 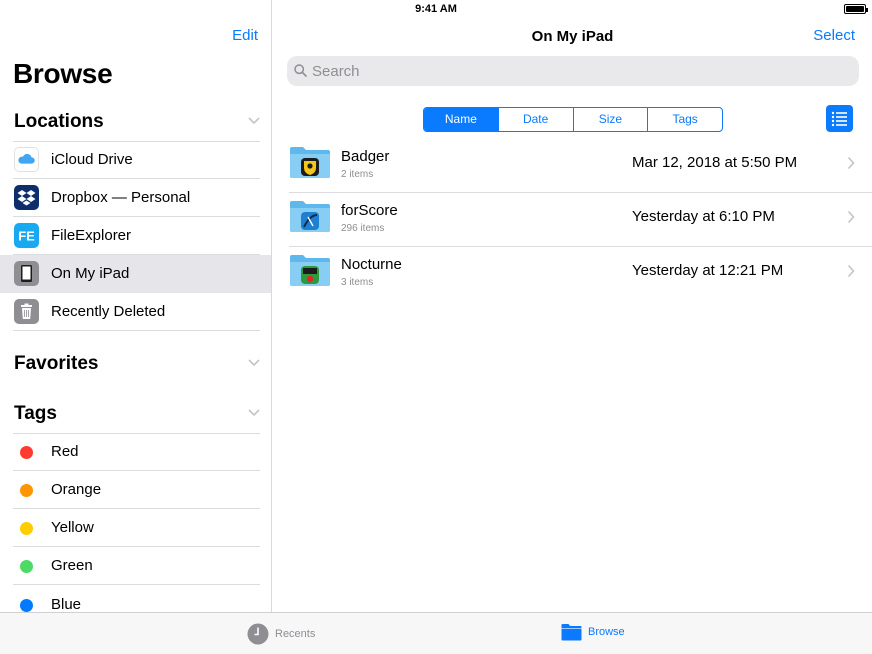 I want to click on file-row-badger: Badger 2 items Mar 12, 2018 at 5:50 PM, so click(x=572, y=166).